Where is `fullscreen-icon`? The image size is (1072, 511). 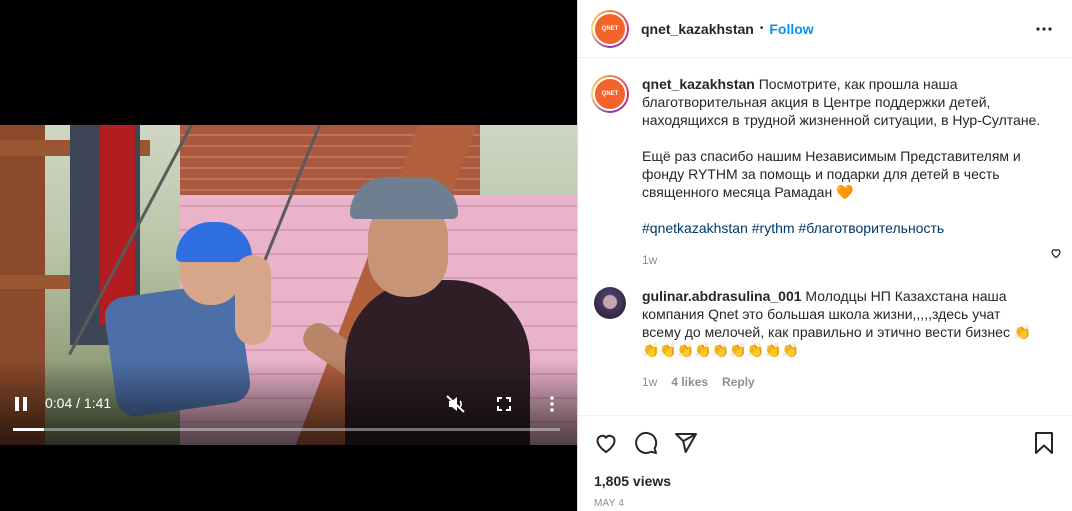
fullscreen-icon is located at coordinates (504, 404).